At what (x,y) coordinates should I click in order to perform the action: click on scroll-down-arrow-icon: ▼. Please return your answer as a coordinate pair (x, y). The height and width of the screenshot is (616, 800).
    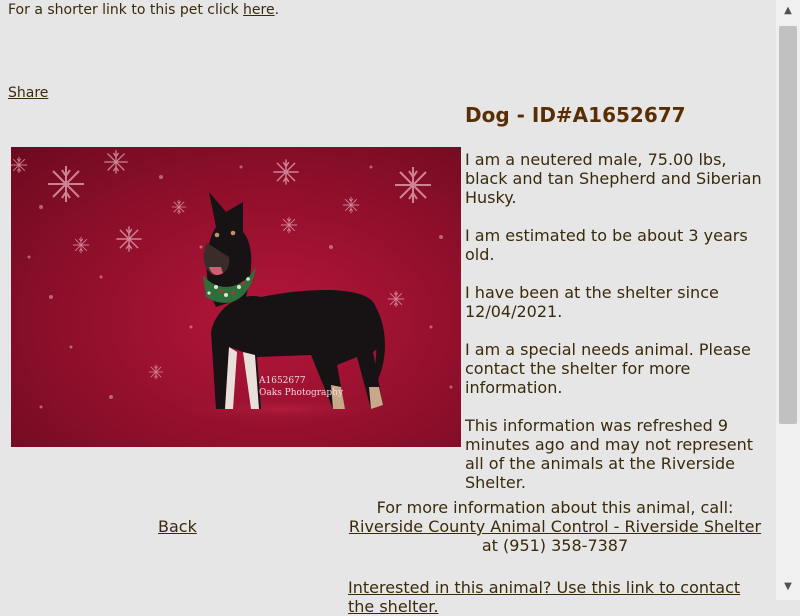
    Looking at the image, I should click on (788, 587).